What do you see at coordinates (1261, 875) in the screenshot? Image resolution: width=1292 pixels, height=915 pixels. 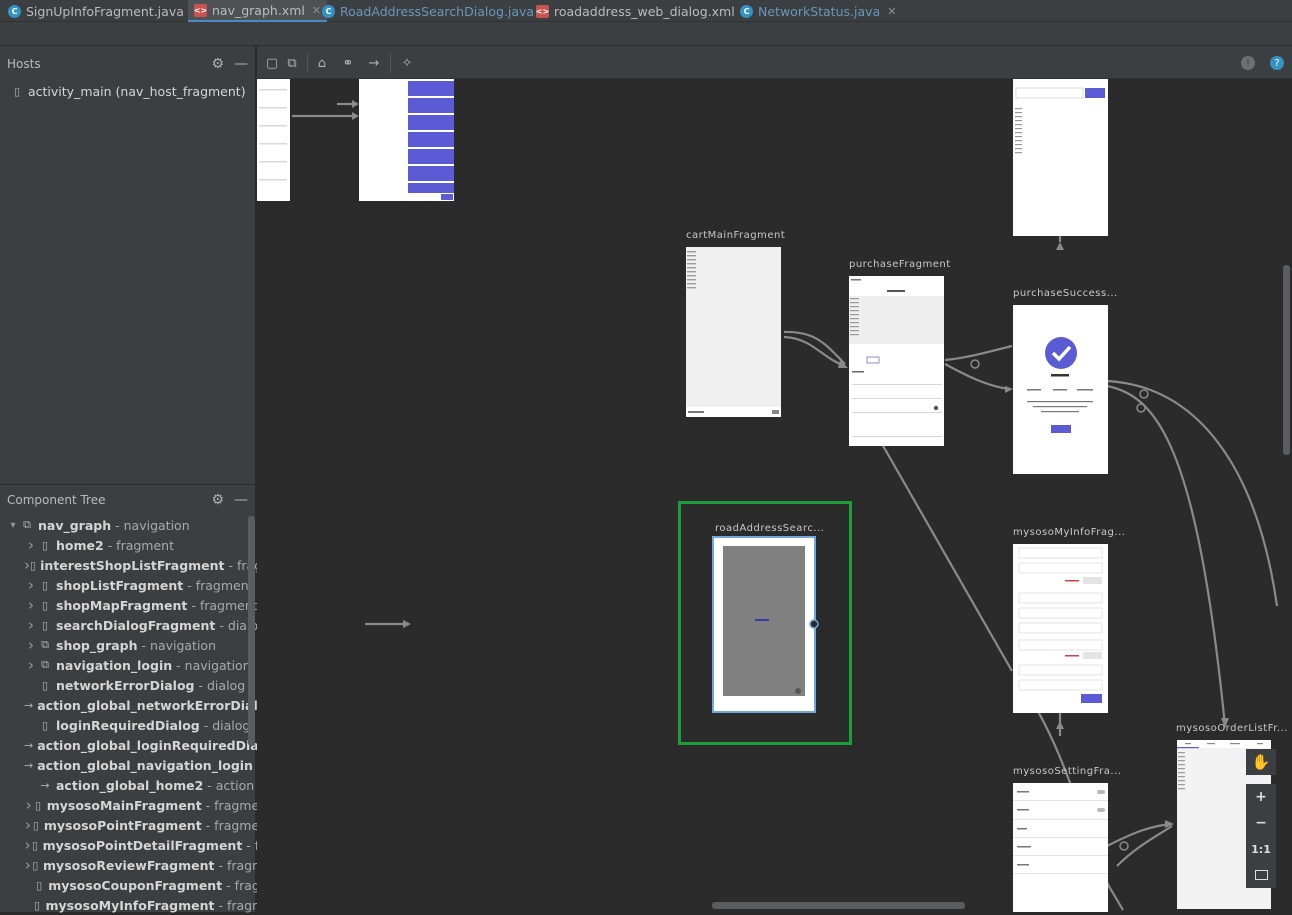 I see `zoom-to-fit-button` at bounding box center [1261, 875].